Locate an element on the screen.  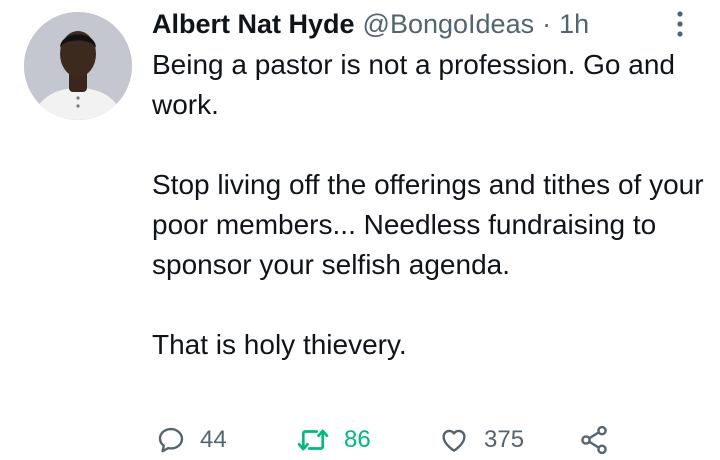
like-button: 375 is located at coordinates (481, 440).